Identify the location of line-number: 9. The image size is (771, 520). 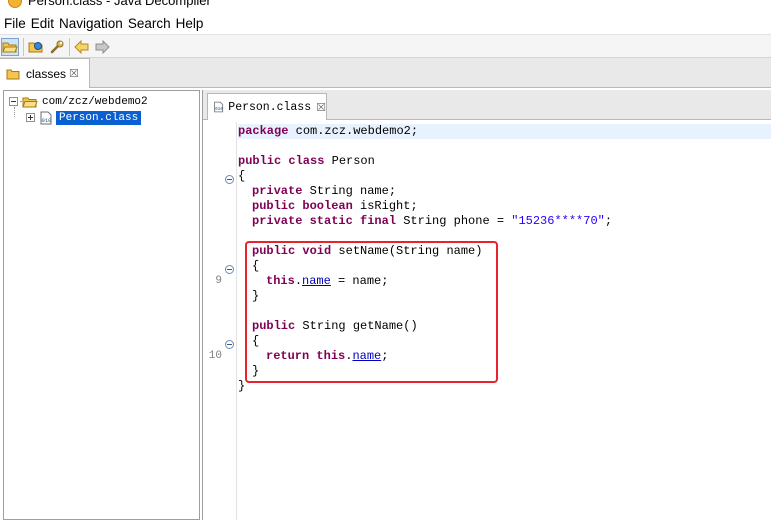
(218, 281).